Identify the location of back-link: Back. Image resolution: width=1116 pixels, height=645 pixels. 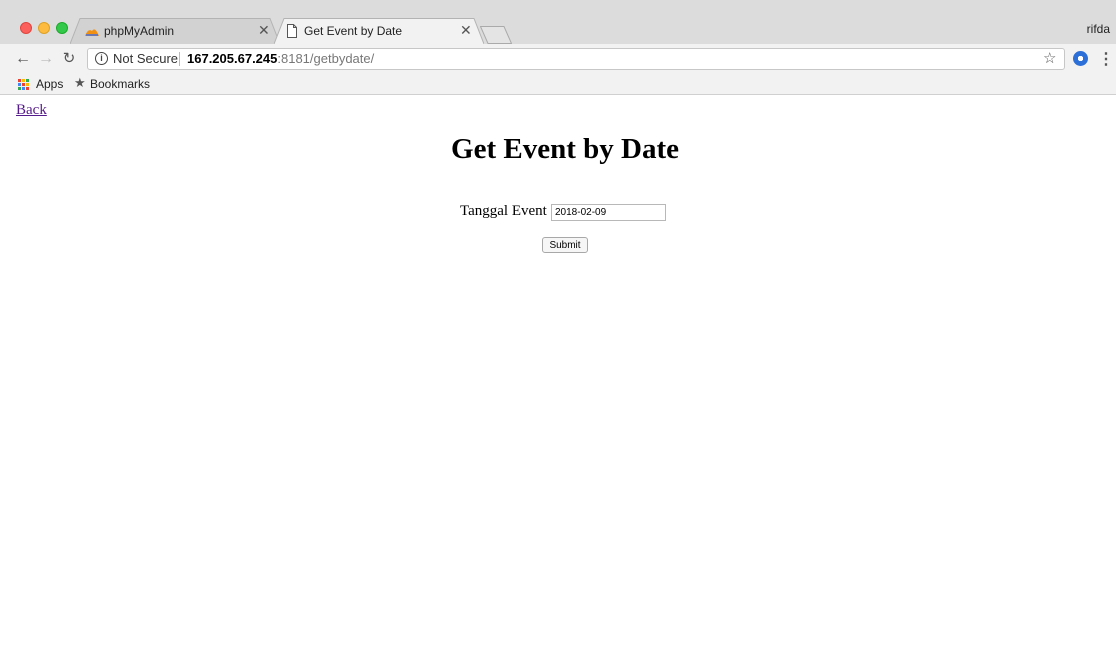
(31, 110).